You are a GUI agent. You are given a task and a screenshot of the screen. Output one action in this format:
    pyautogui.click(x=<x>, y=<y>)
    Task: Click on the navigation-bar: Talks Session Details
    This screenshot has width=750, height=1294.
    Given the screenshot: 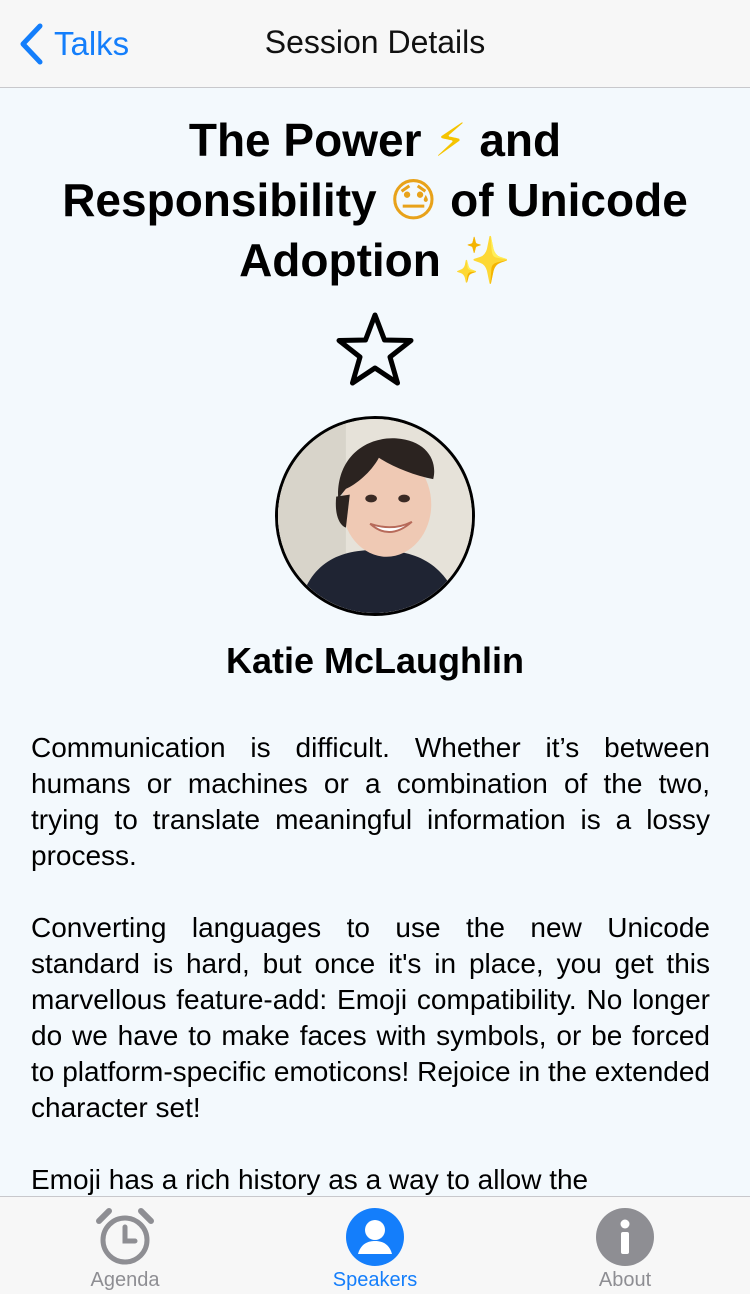 What is the action you would take?
    pyautogui.click(x=375, y=44)
    